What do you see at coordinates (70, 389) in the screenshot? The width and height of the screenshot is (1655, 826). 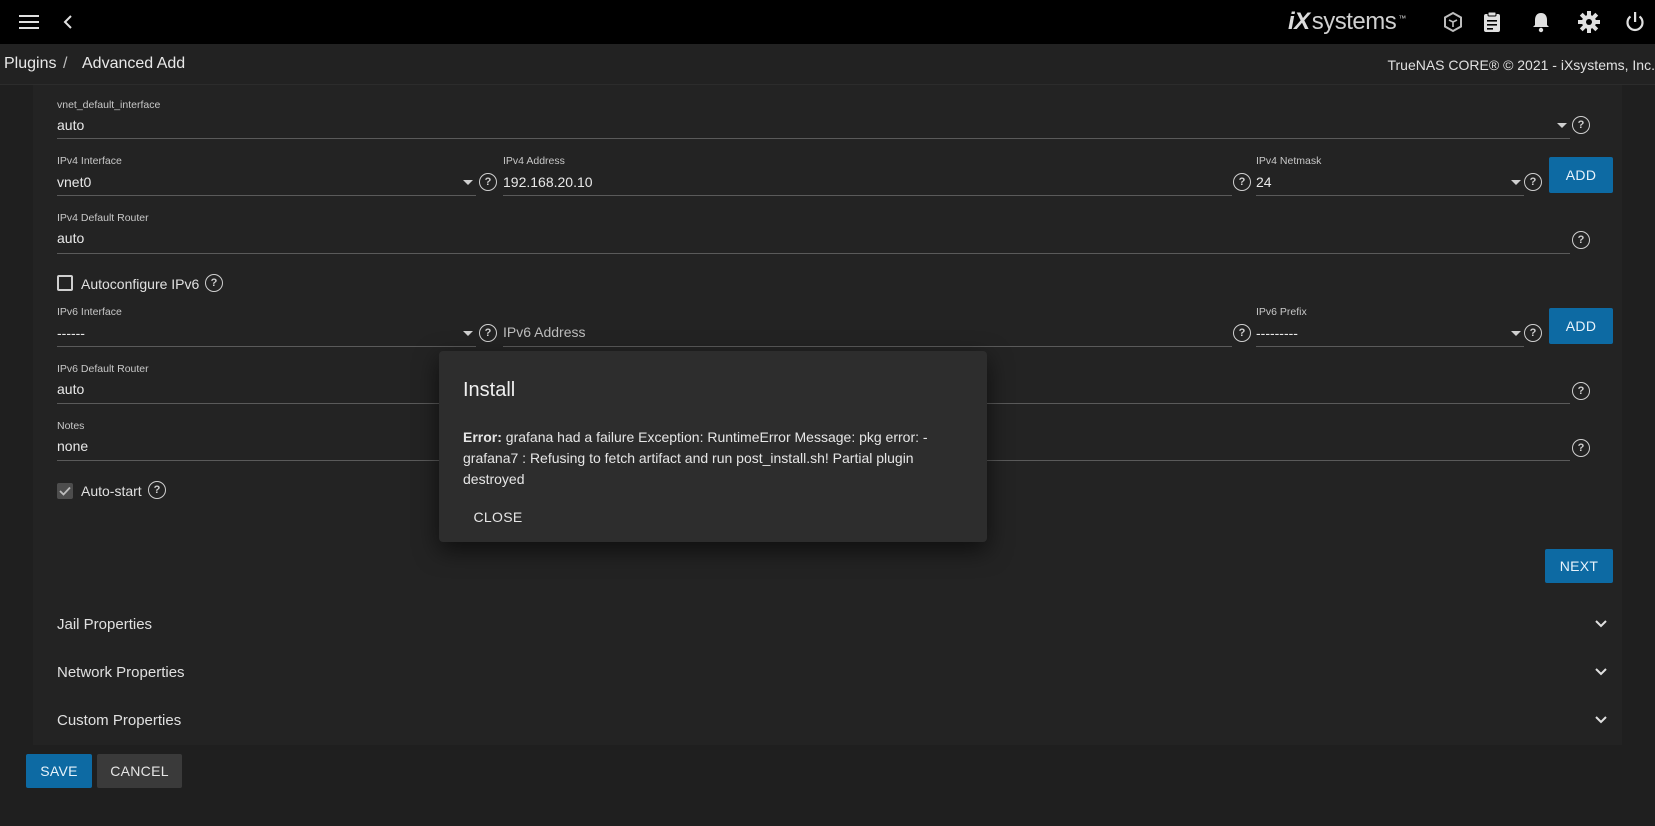 I see `ipv6-default-router-input: auto` at bounding box center [70, 389].